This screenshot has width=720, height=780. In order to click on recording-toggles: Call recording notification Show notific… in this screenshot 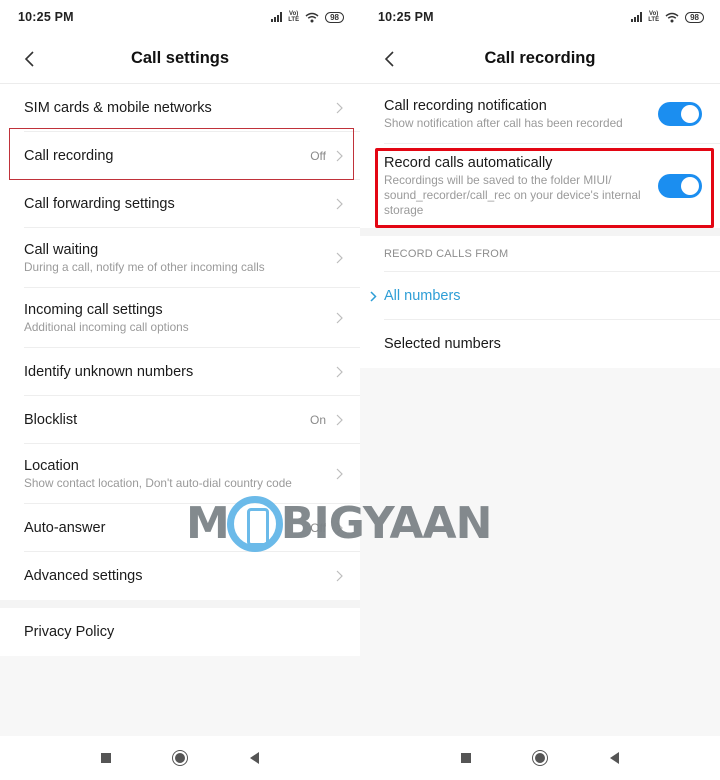, I will do `click(540, 156)`.